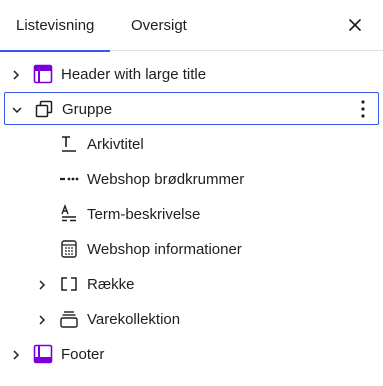 The height and width of the screenshot is (386, 383). I want to click on block-row-group: Gruppe, so click(191, 108).